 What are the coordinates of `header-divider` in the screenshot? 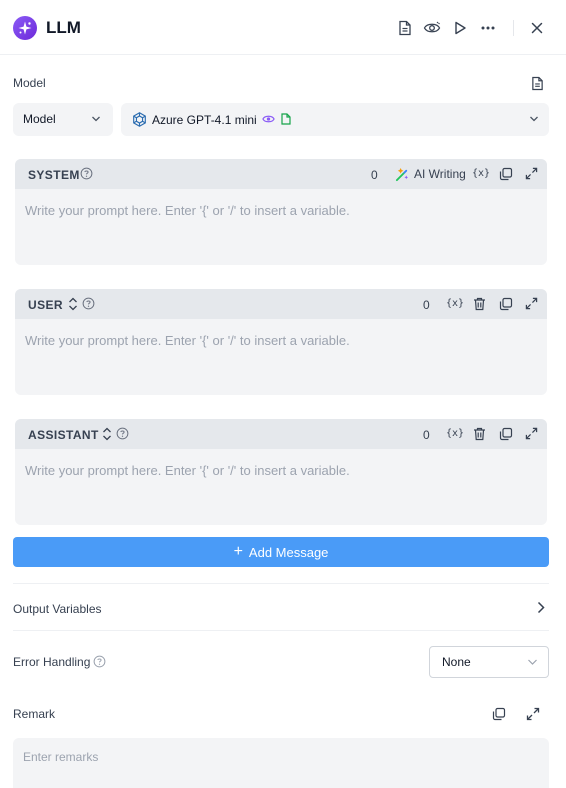 It's located at (513, 28).